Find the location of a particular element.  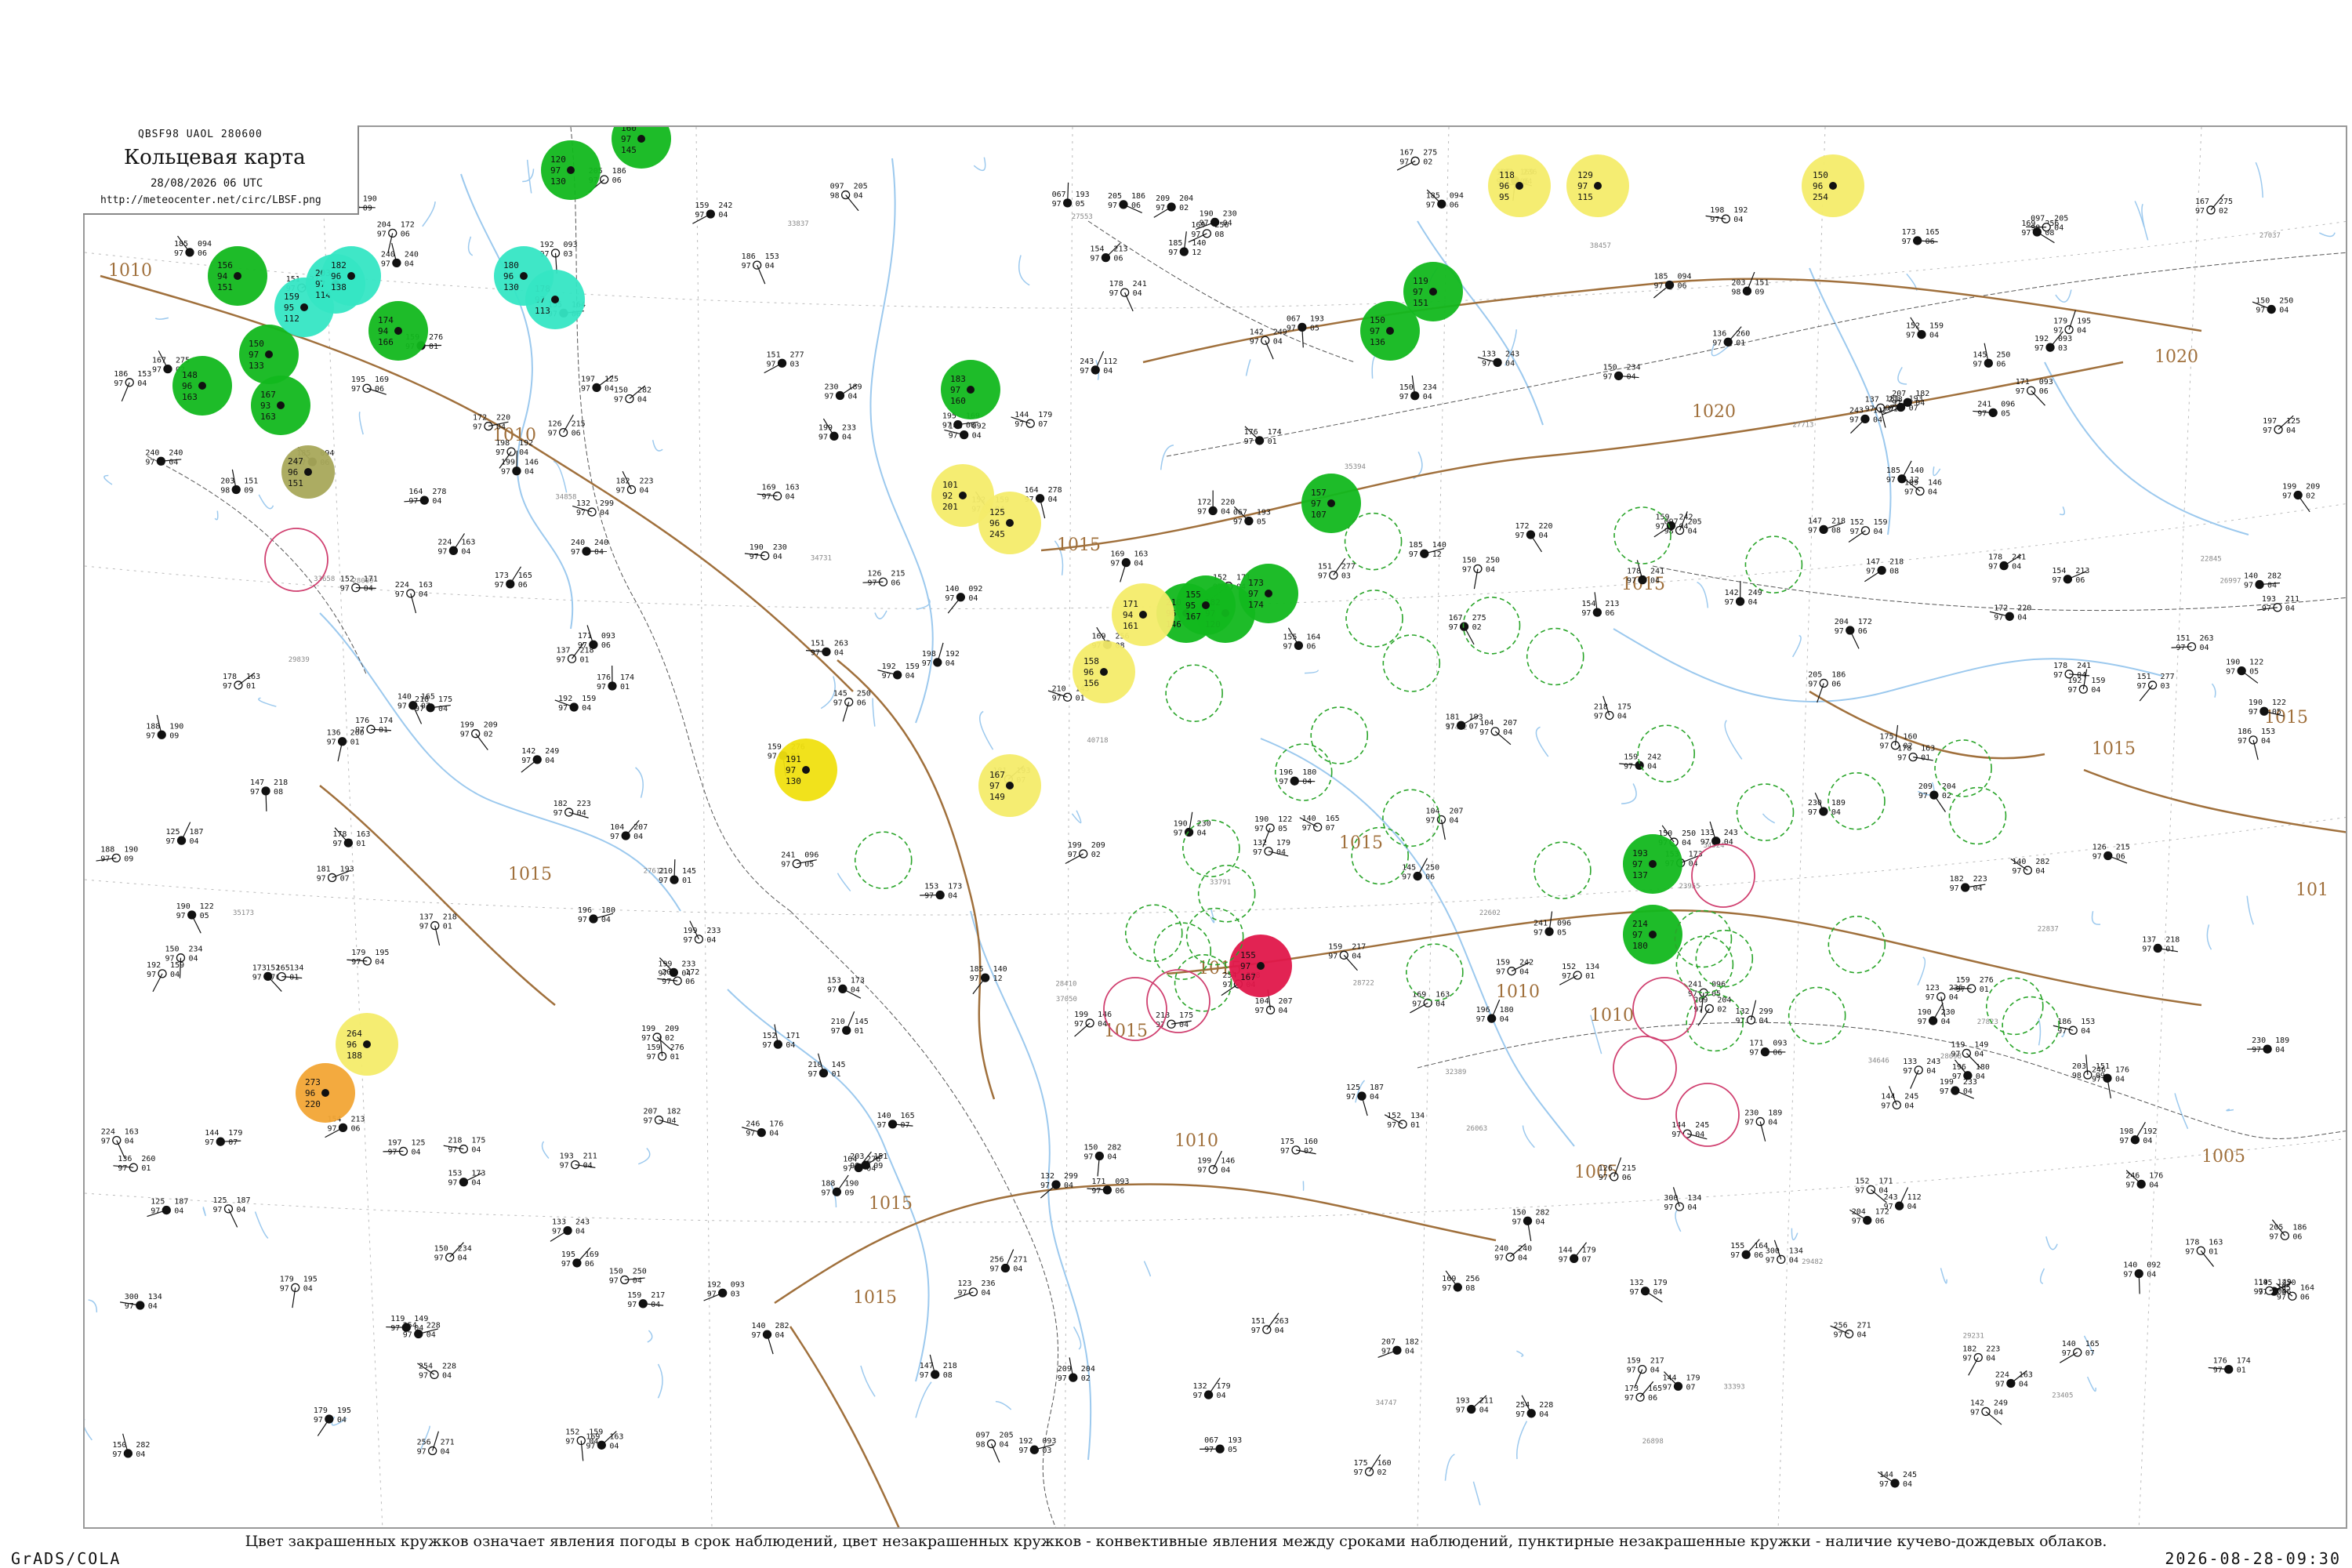

pressure-value: 218 is located at coordinates (281, 783).